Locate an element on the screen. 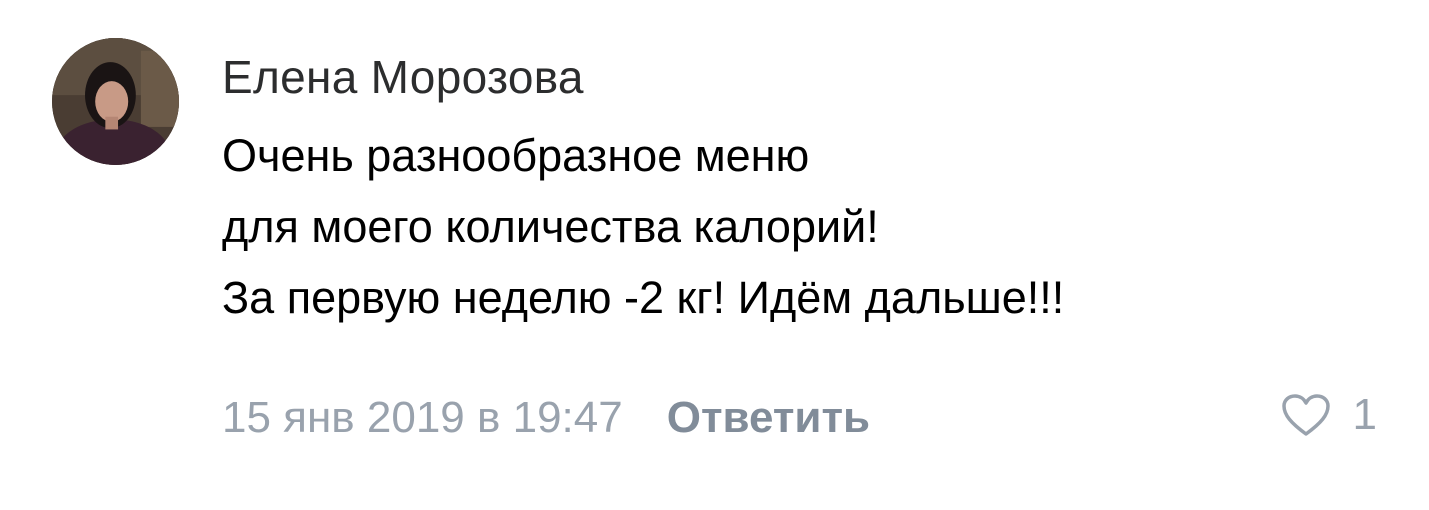 The image size is (1429, 510). comment-author: Елена Морозова is located at coordinates (403, 77).